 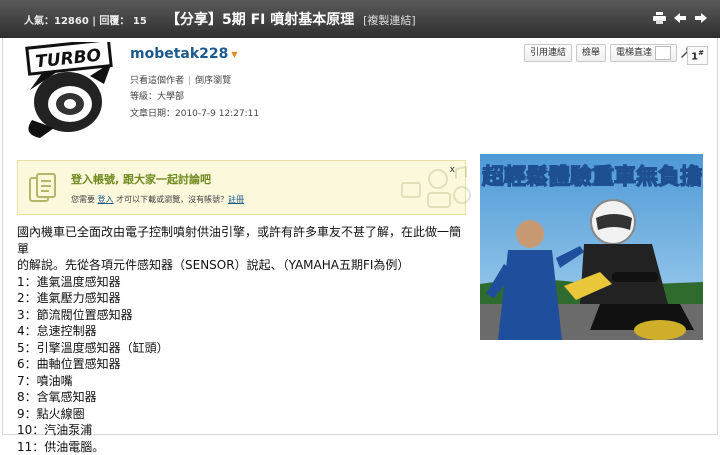 I want to click on caret-down-icon: ▼, so click(x=234, y=54).